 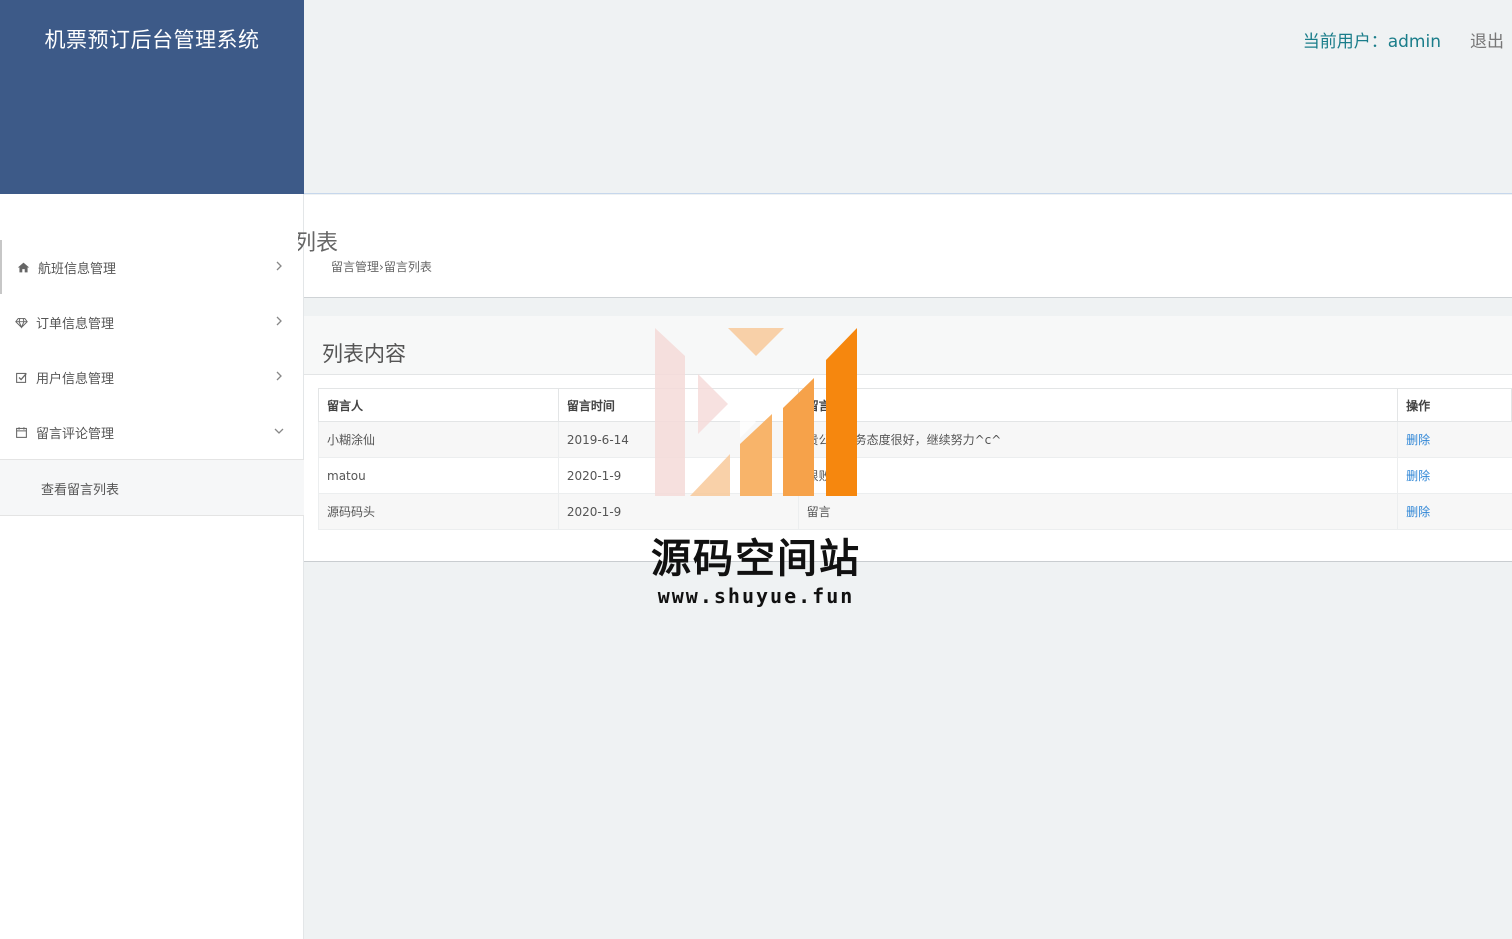 I want to click on home-icon, so click(x=23, y=267).